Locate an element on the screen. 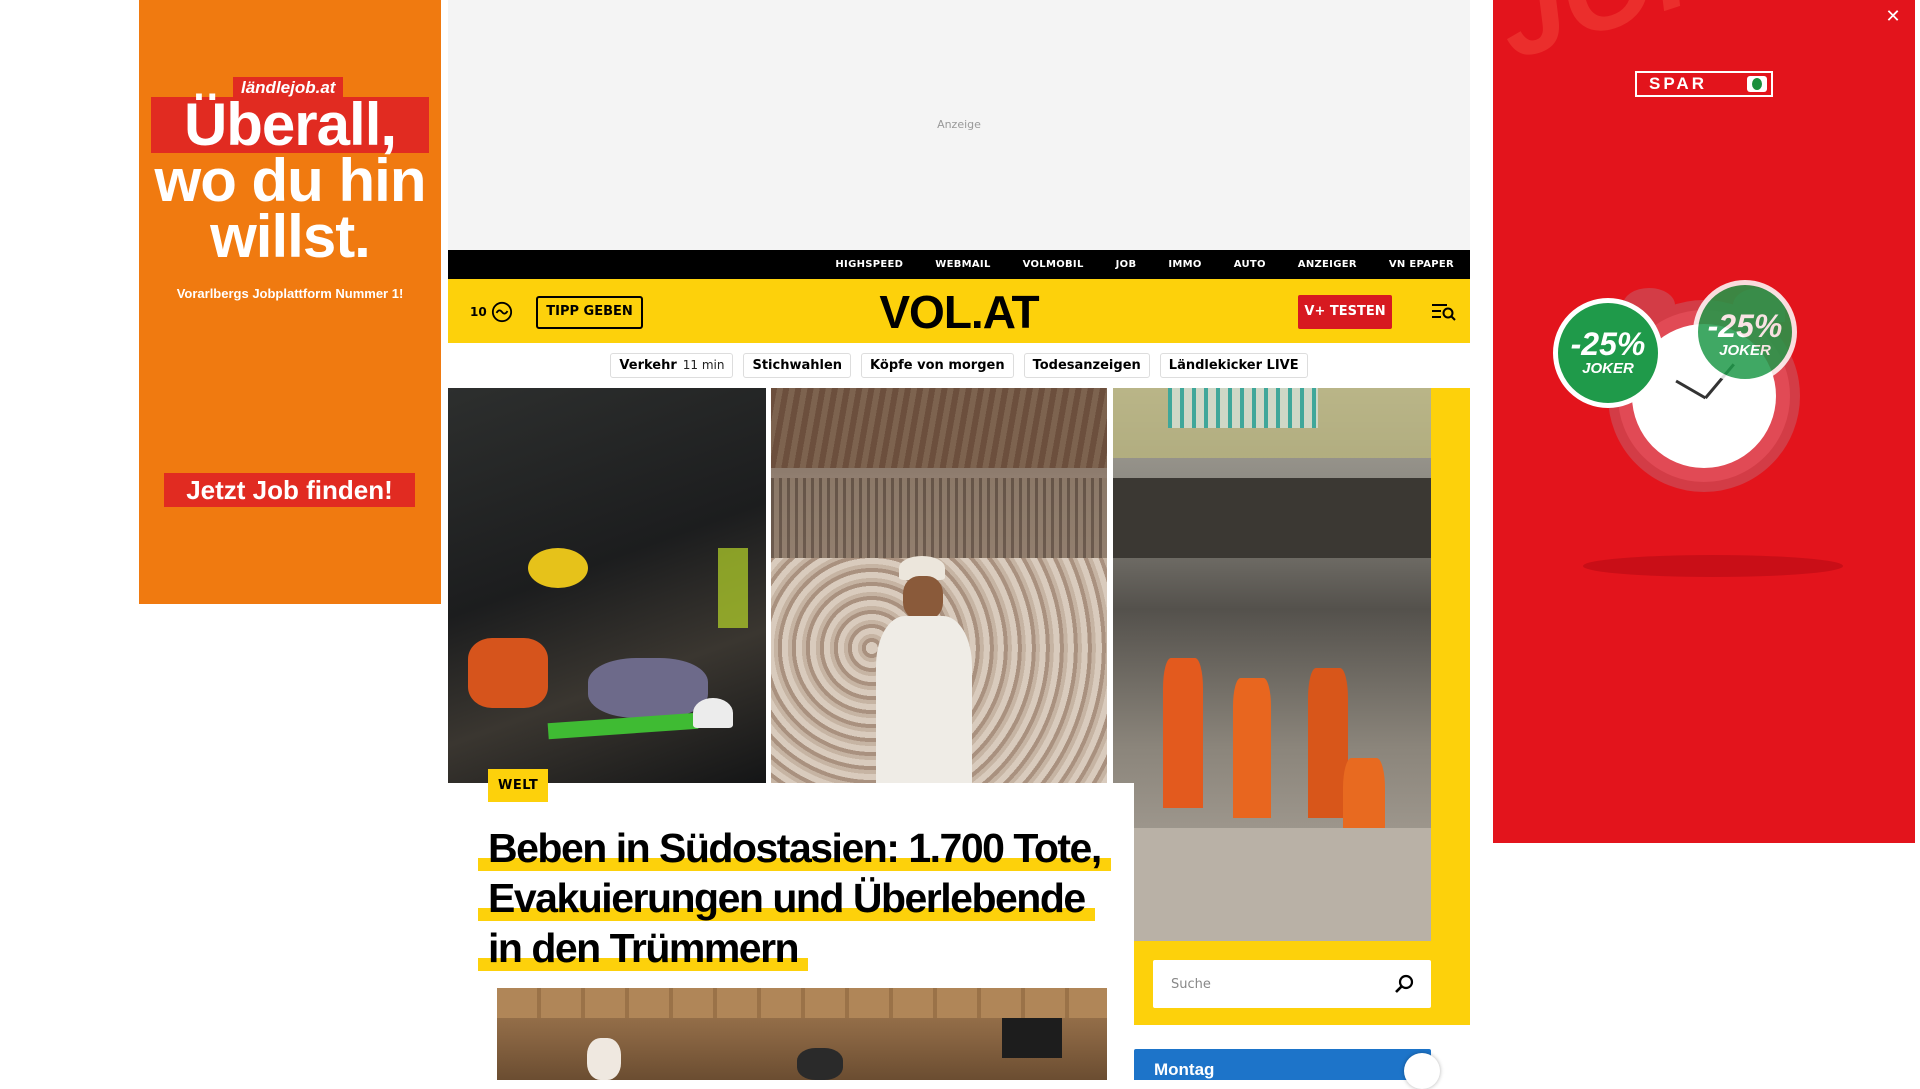  hero-photo-rescue-night is located at coordinates (607, 585).